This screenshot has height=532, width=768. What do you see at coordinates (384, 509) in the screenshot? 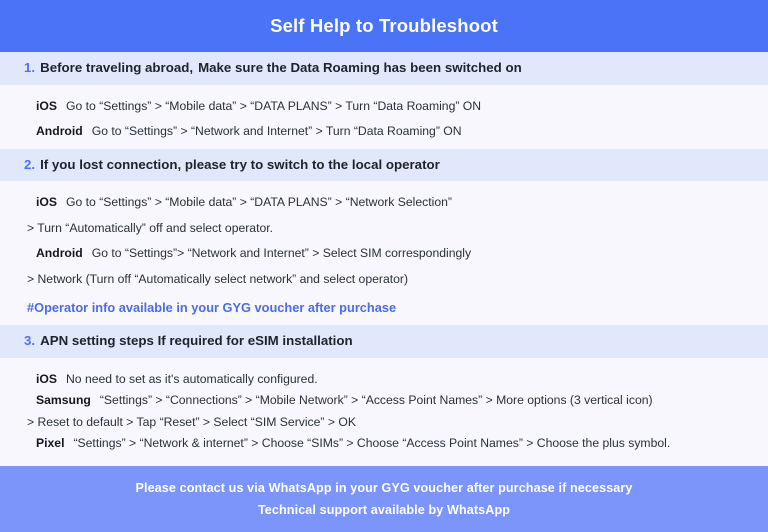
I see `footer-support-line: Technical support available by WhatsApp` at bounding box center [384, 509].